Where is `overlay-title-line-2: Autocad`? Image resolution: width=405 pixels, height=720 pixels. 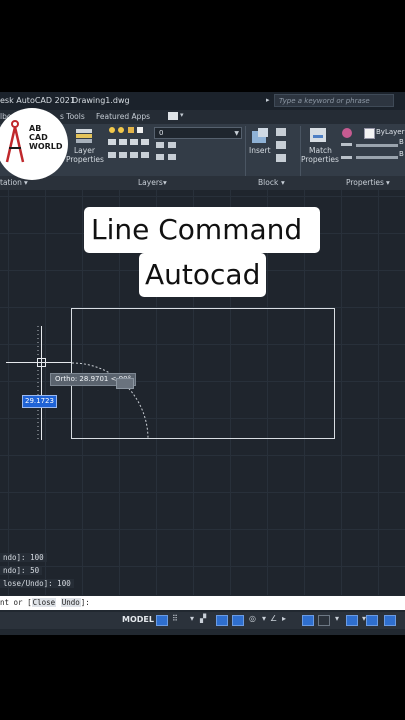 overlay-title-line-2: Autocad is located at coordinates (203, 275).